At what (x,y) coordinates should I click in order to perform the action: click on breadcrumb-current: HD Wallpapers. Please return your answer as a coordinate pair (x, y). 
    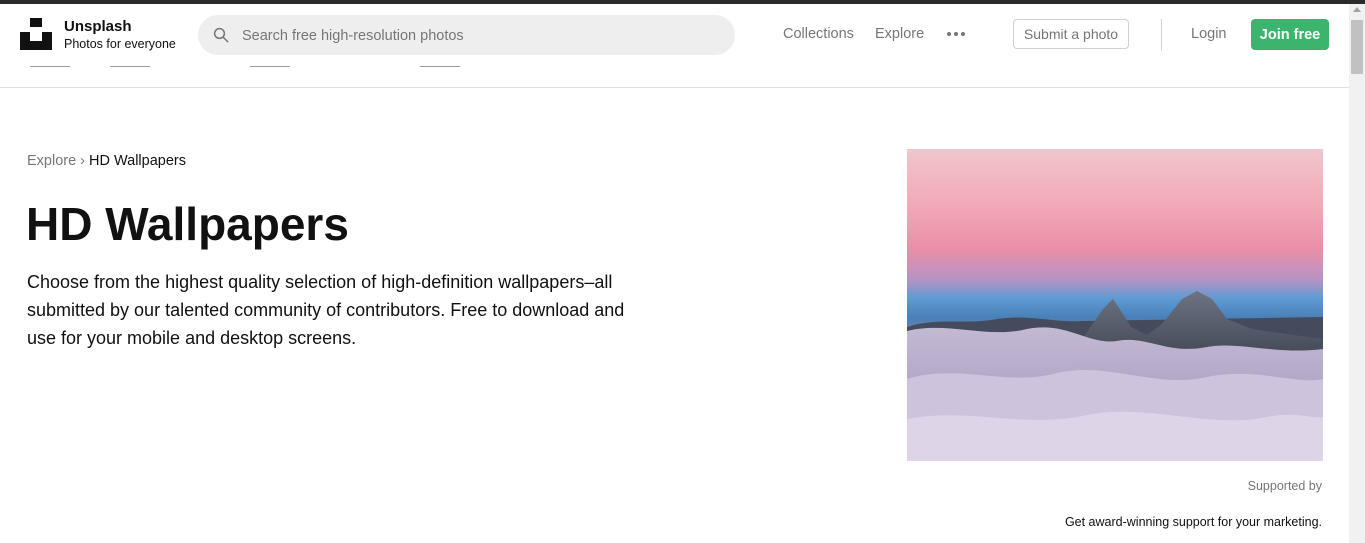
    Looking at the image, I should click on (137, 161).